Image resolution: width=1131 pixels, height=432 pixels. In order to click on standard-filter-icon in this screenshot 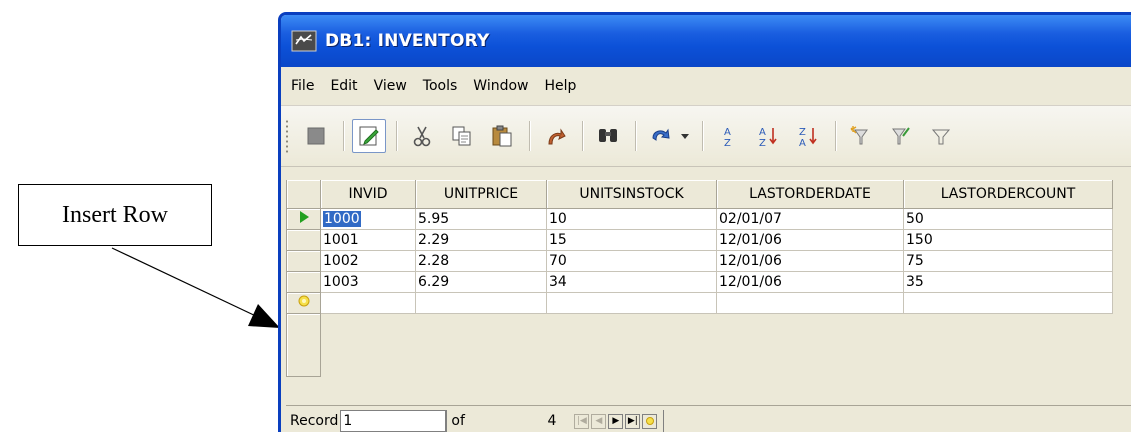, I will do `click(901, 136)`.